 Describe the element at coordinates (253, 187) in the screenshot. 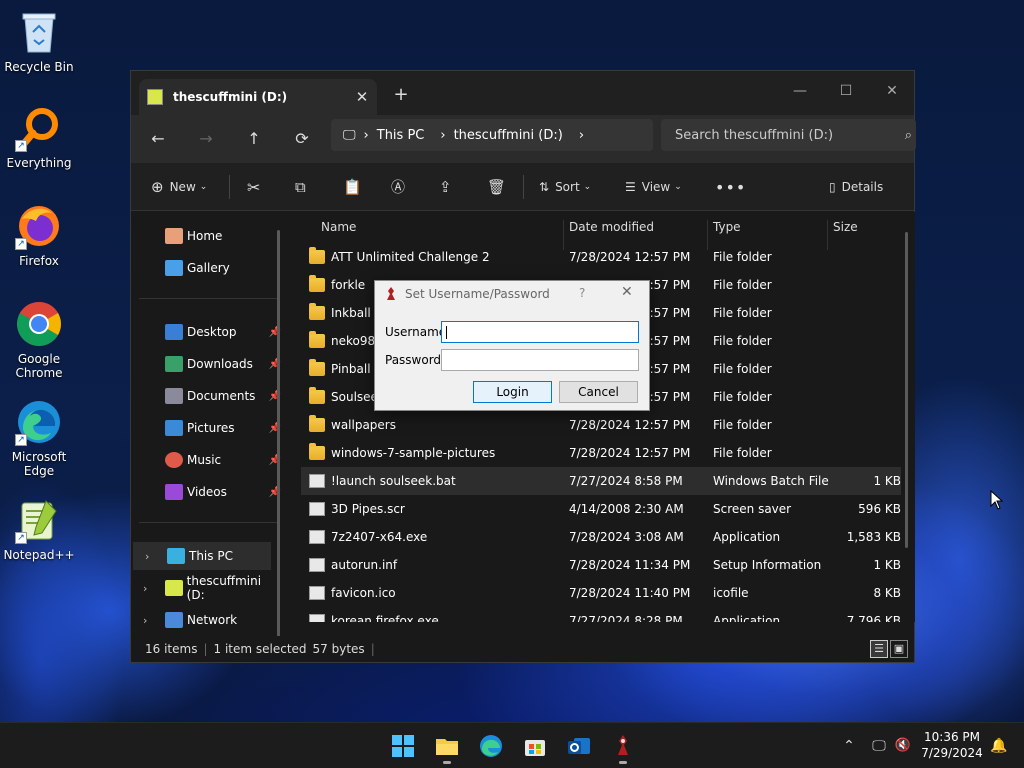

I see `cut-icon: ✂` at that location.